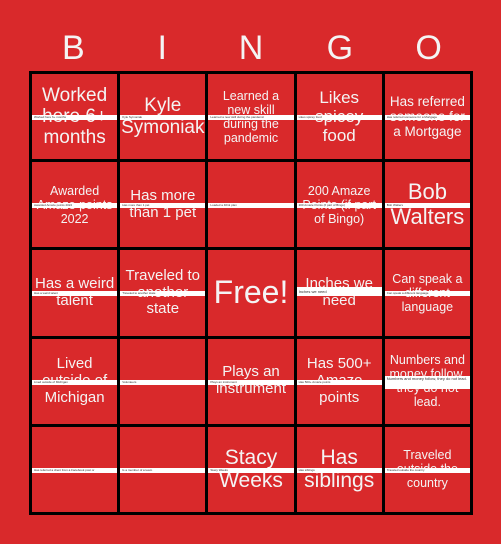 This screenshot has width=501, height=544. I want to click on bingo-cell: Has a weird talent Has a weird talent, so click(75, 293).